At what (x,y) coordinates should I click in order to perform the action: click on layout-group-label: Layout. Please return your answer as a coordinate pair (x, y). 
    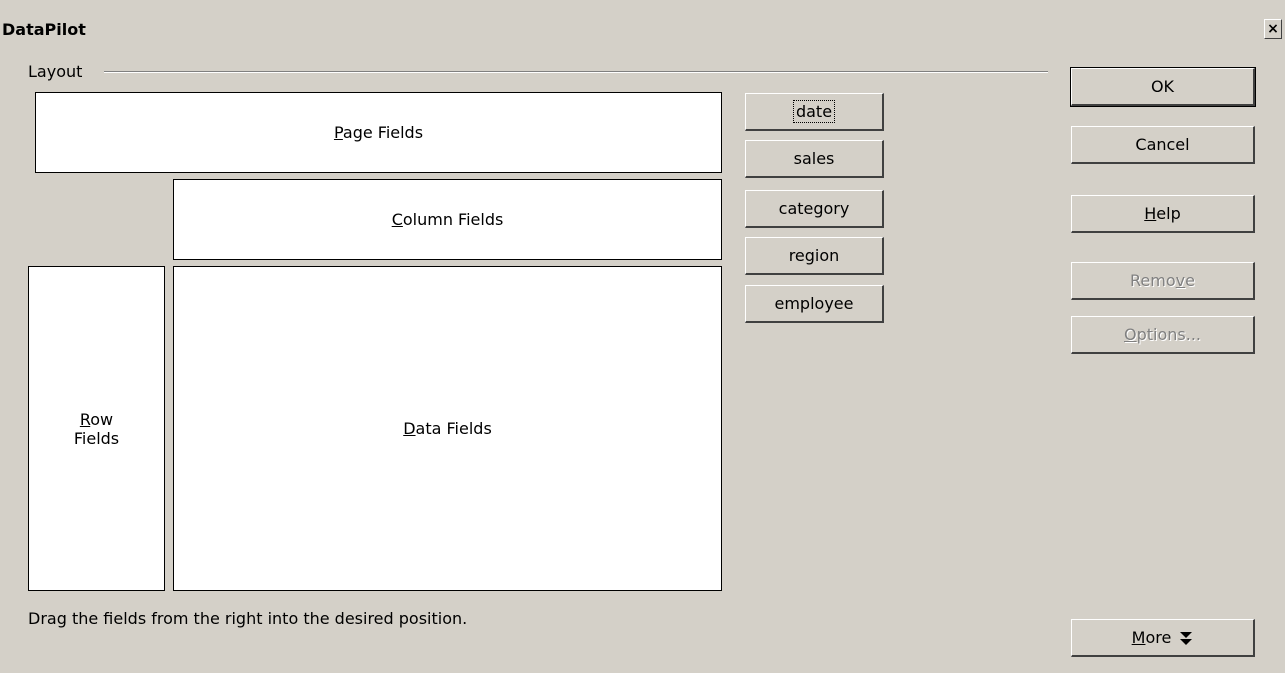
    Looking at the image, I should click on (55, 71).